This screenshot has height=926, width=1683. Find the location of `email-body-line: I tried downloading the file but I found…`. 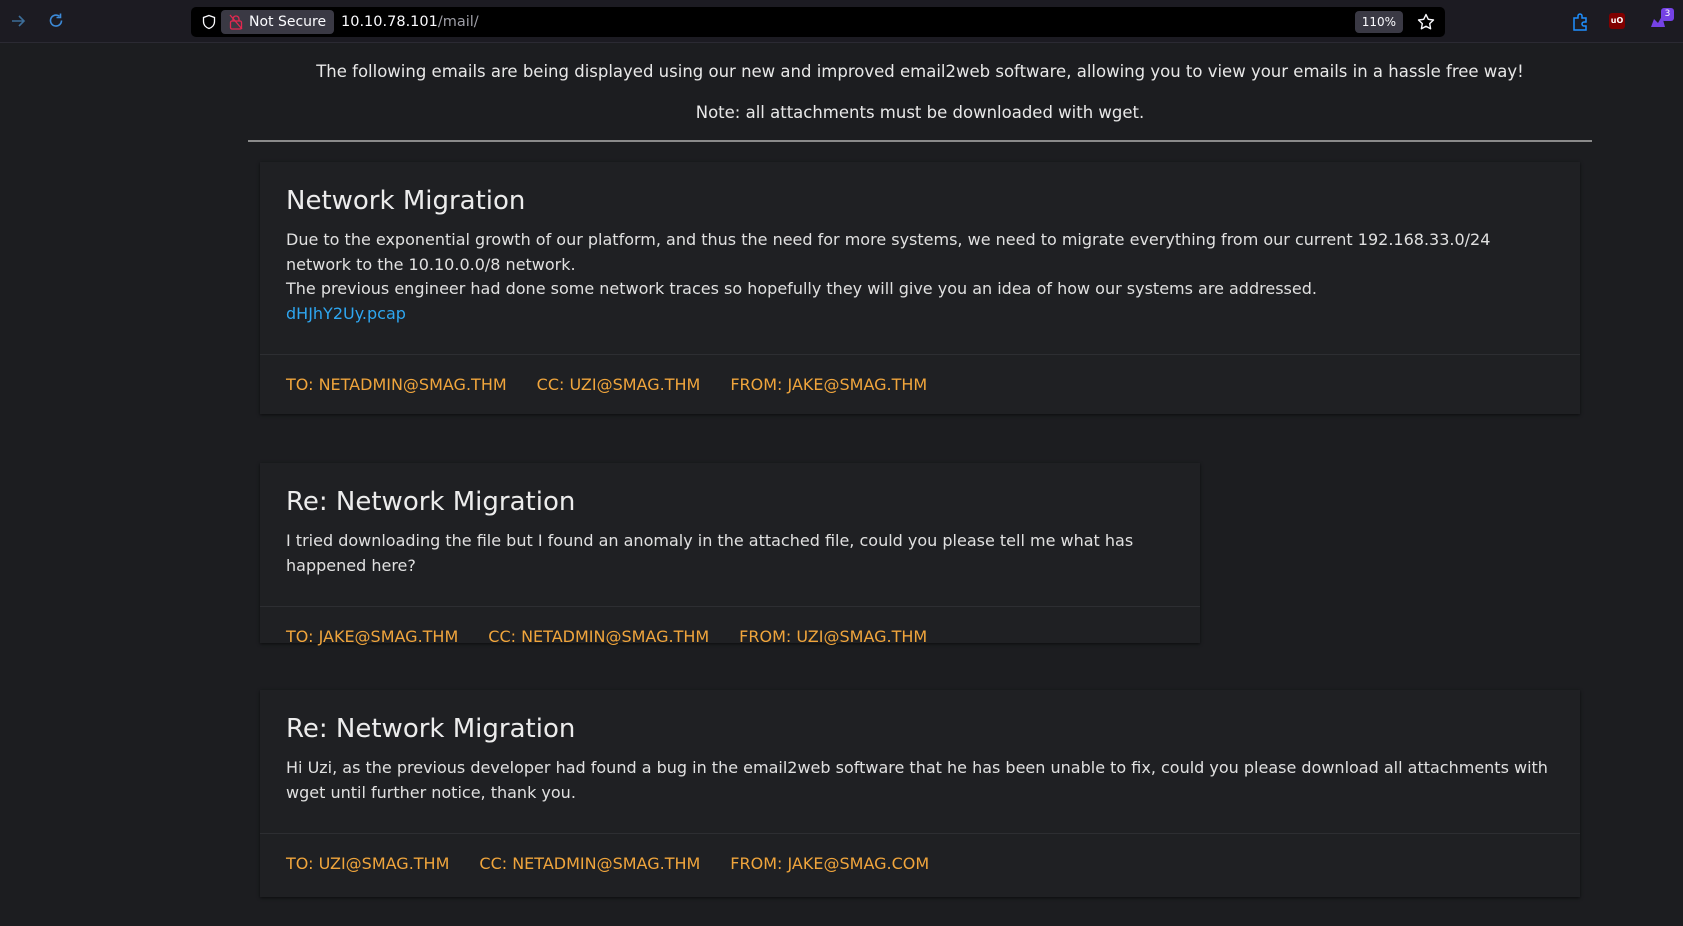

email-body-line: I tried downloading the file but I found… is located at coordinates (710, 553).